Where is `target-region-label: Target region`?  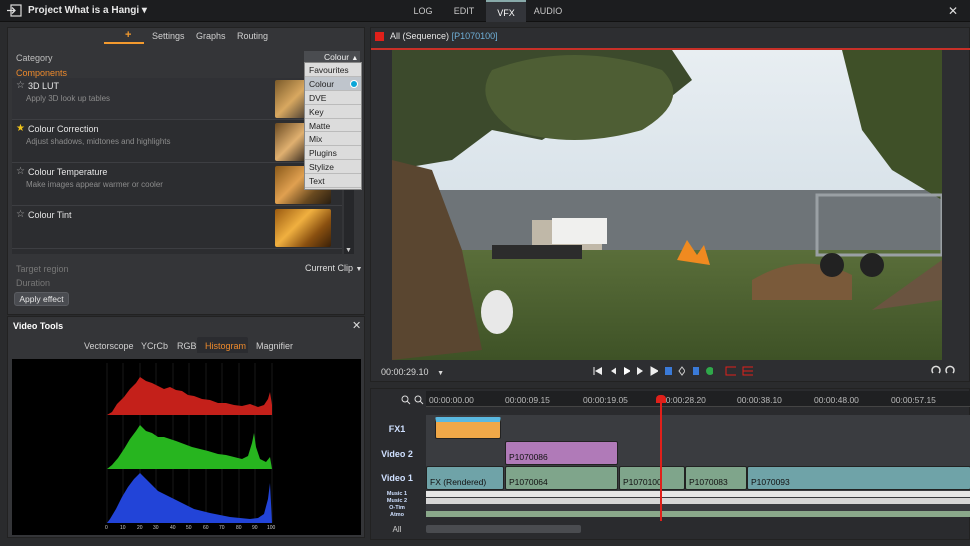
target-region-label: Target region is located at coordinates (42, 269).